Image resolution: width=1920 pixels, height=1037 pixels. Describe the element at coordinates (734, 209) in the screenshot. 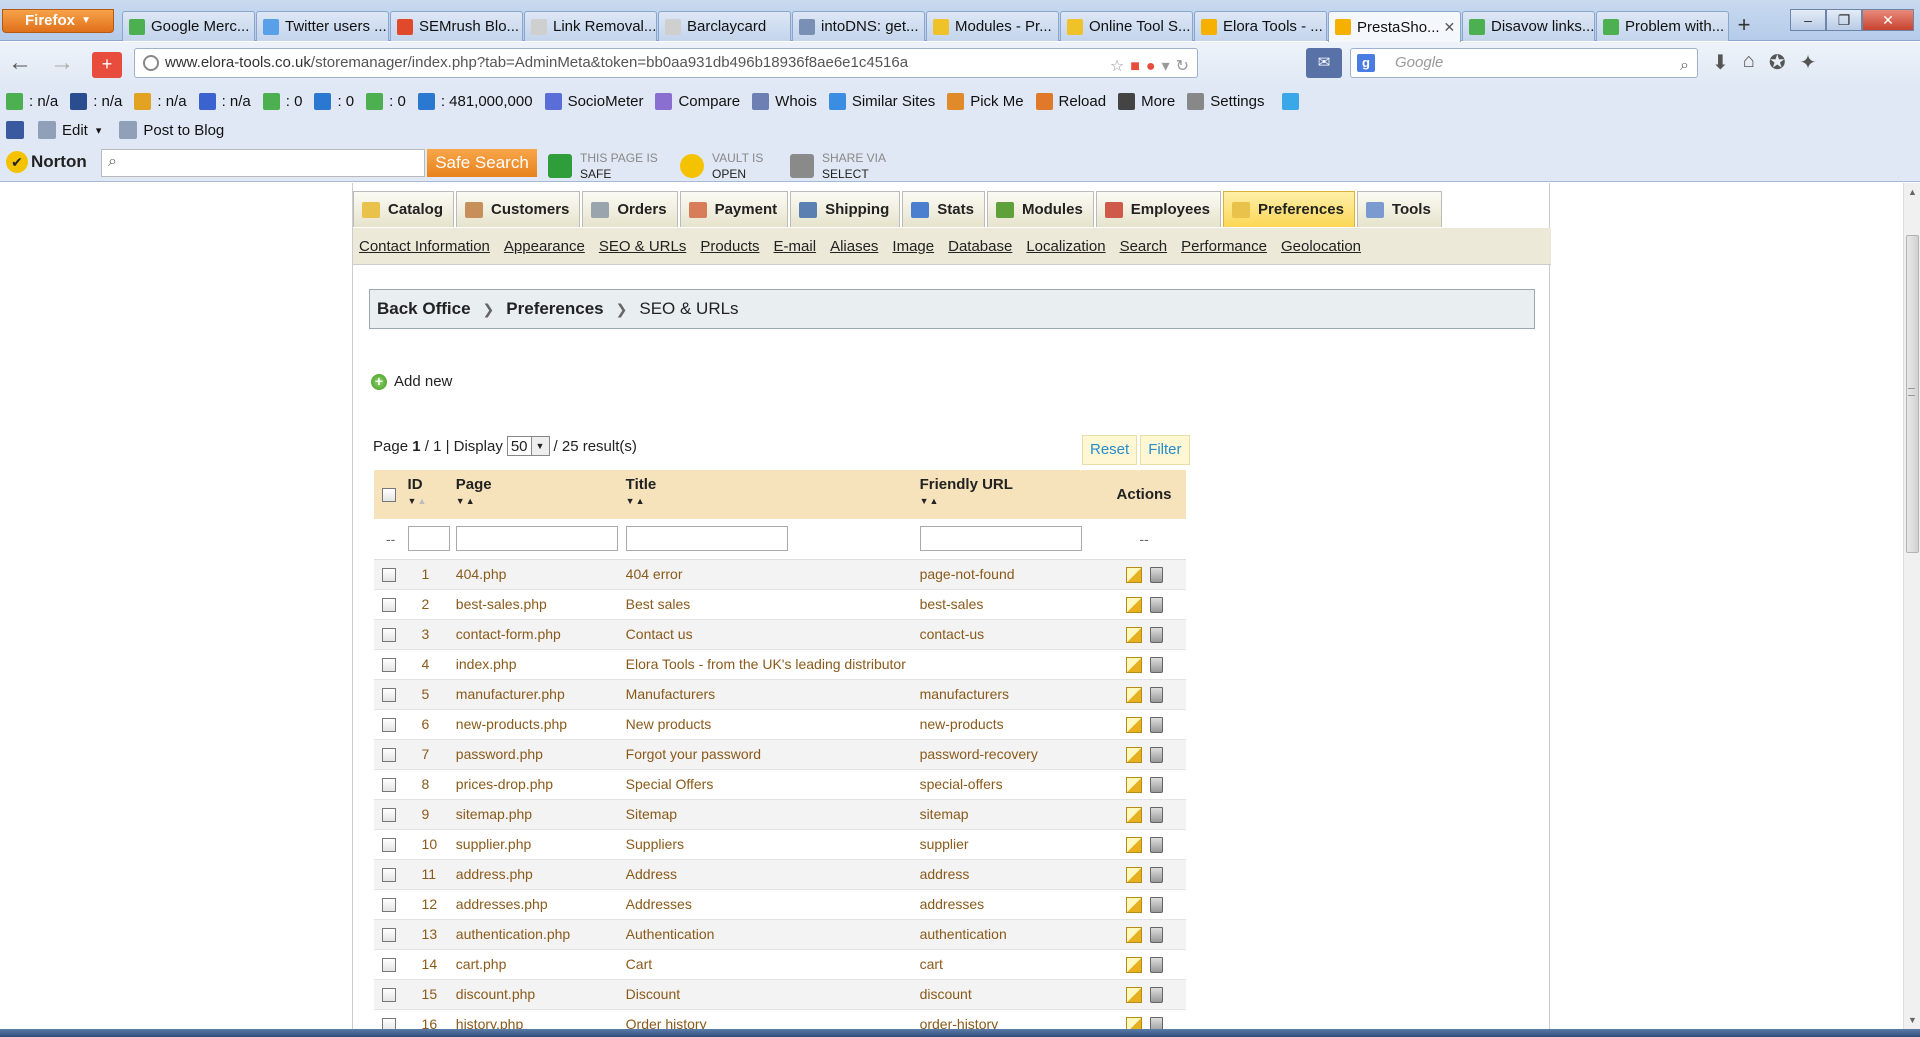

I see `tab-payment: Payment` at that location.